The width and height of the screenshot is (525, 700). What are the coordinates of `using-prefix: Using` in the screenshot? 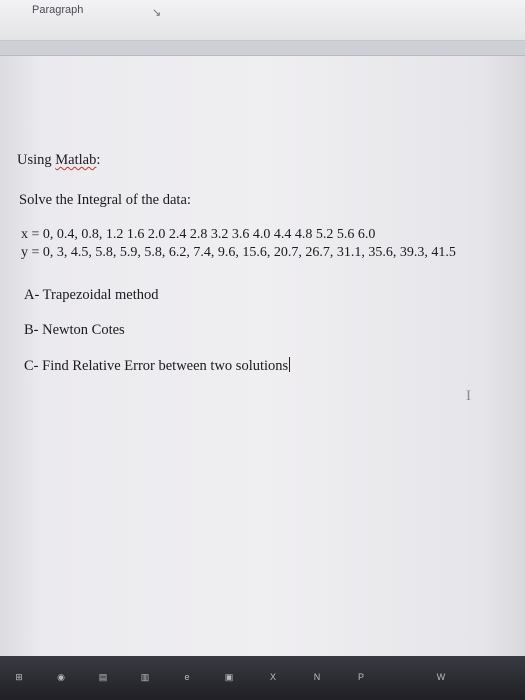 It's located at (36, 160).